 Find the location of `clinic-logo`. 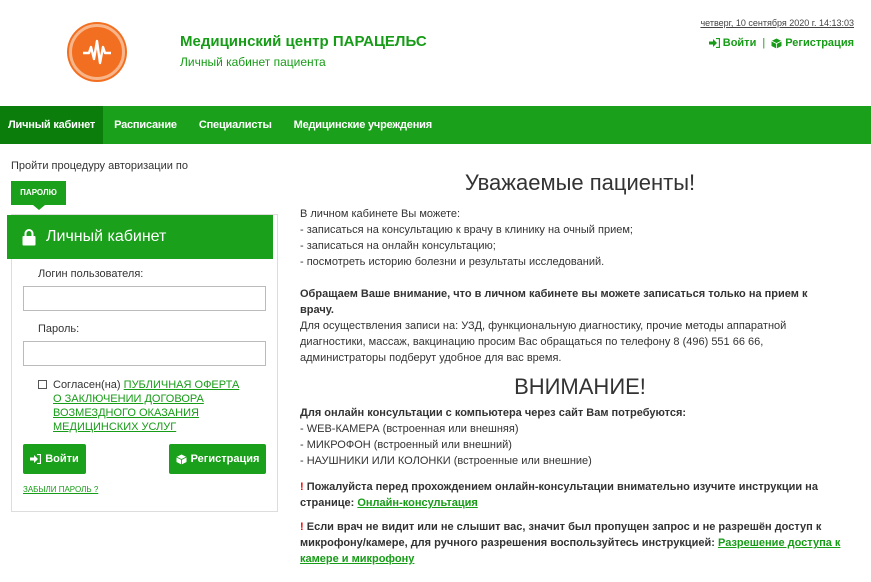

clinic-logo is located at coordinates (97, 52).